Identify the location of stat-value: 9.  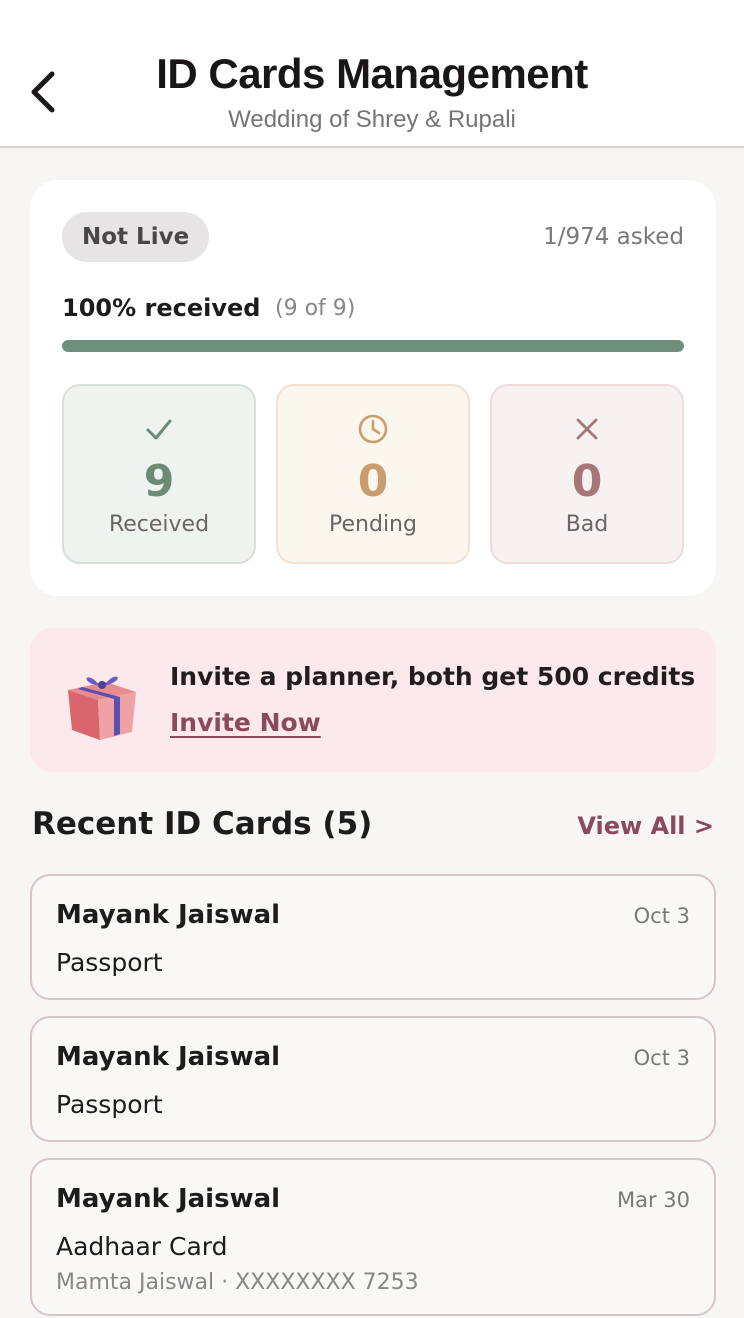
(159, 481).